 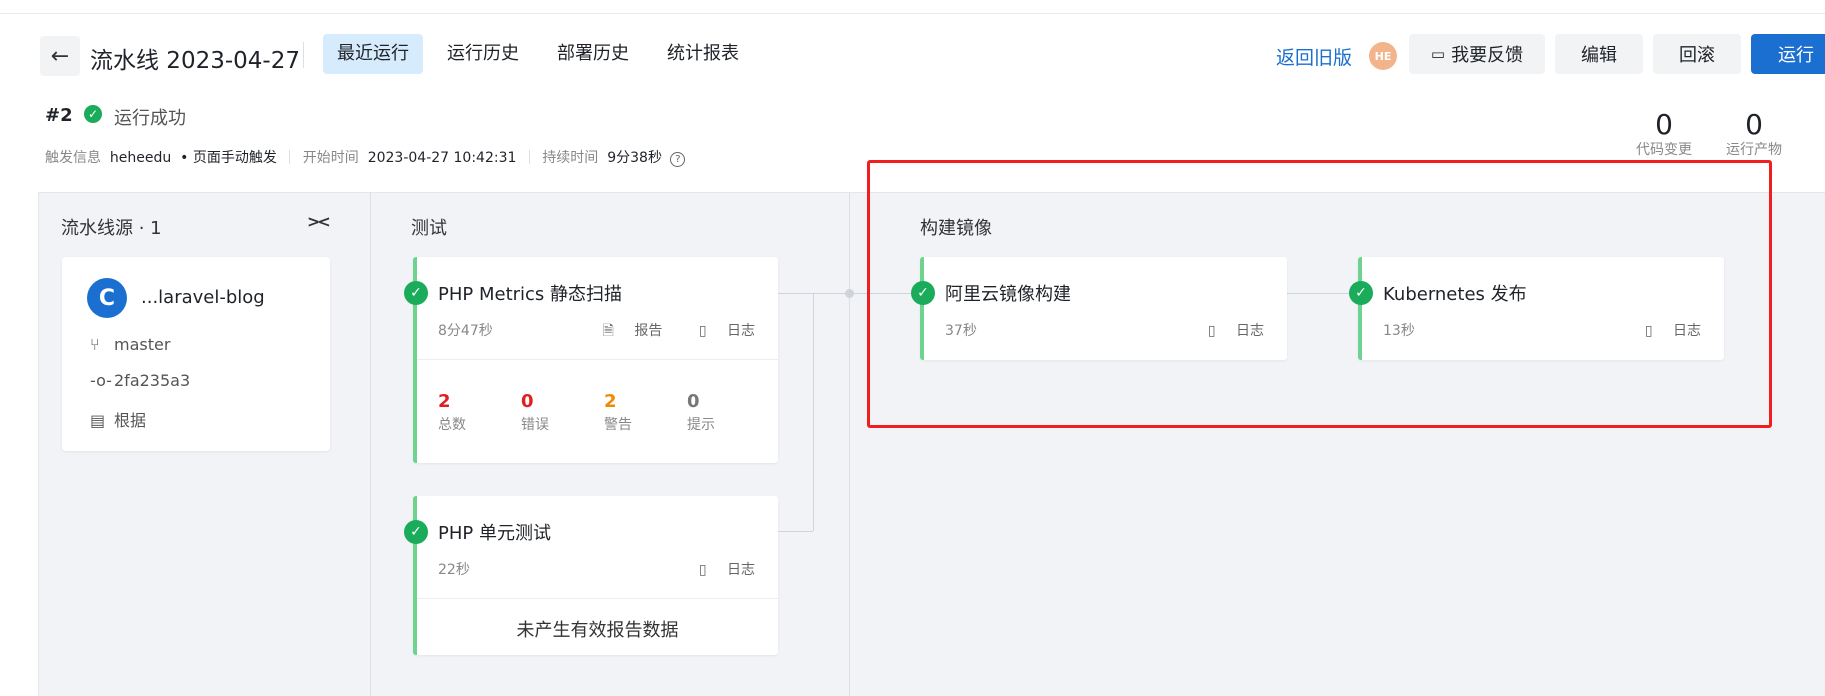 I want to click on metric-label: 总数, so click(x=452, y=425).